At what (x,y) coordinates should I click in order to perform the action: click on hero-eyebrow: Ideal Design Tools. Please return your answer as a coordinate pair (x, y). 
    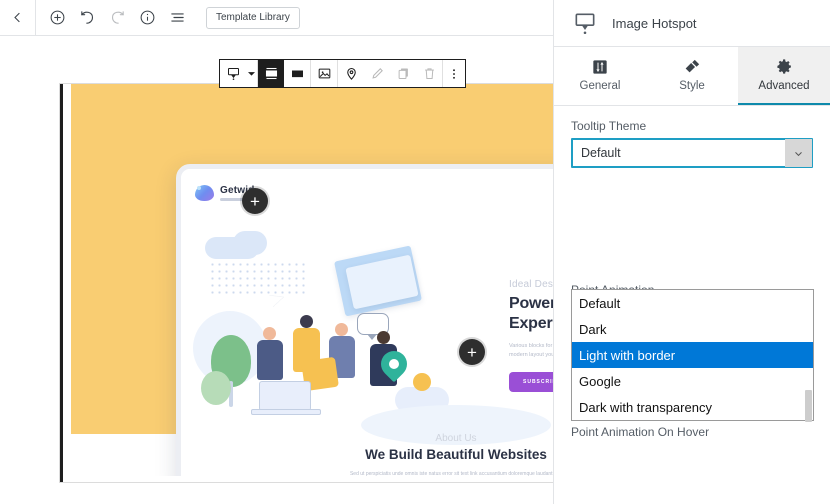
    Looking at the image, I should click on (531, 284).